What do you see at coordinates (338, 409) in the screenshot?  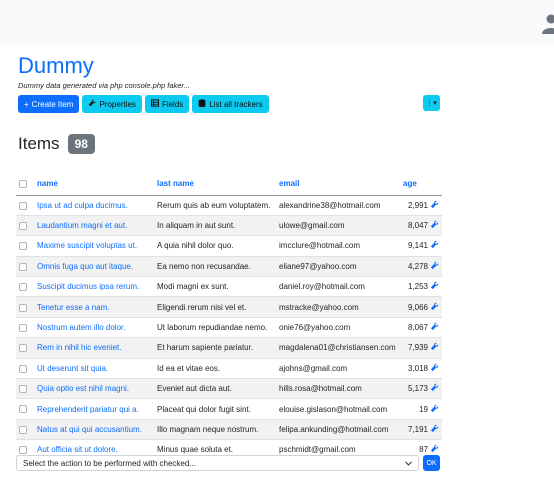 I see `cell-email: elouise.gislason@hotmail.com` at bounding box center [338, 409].